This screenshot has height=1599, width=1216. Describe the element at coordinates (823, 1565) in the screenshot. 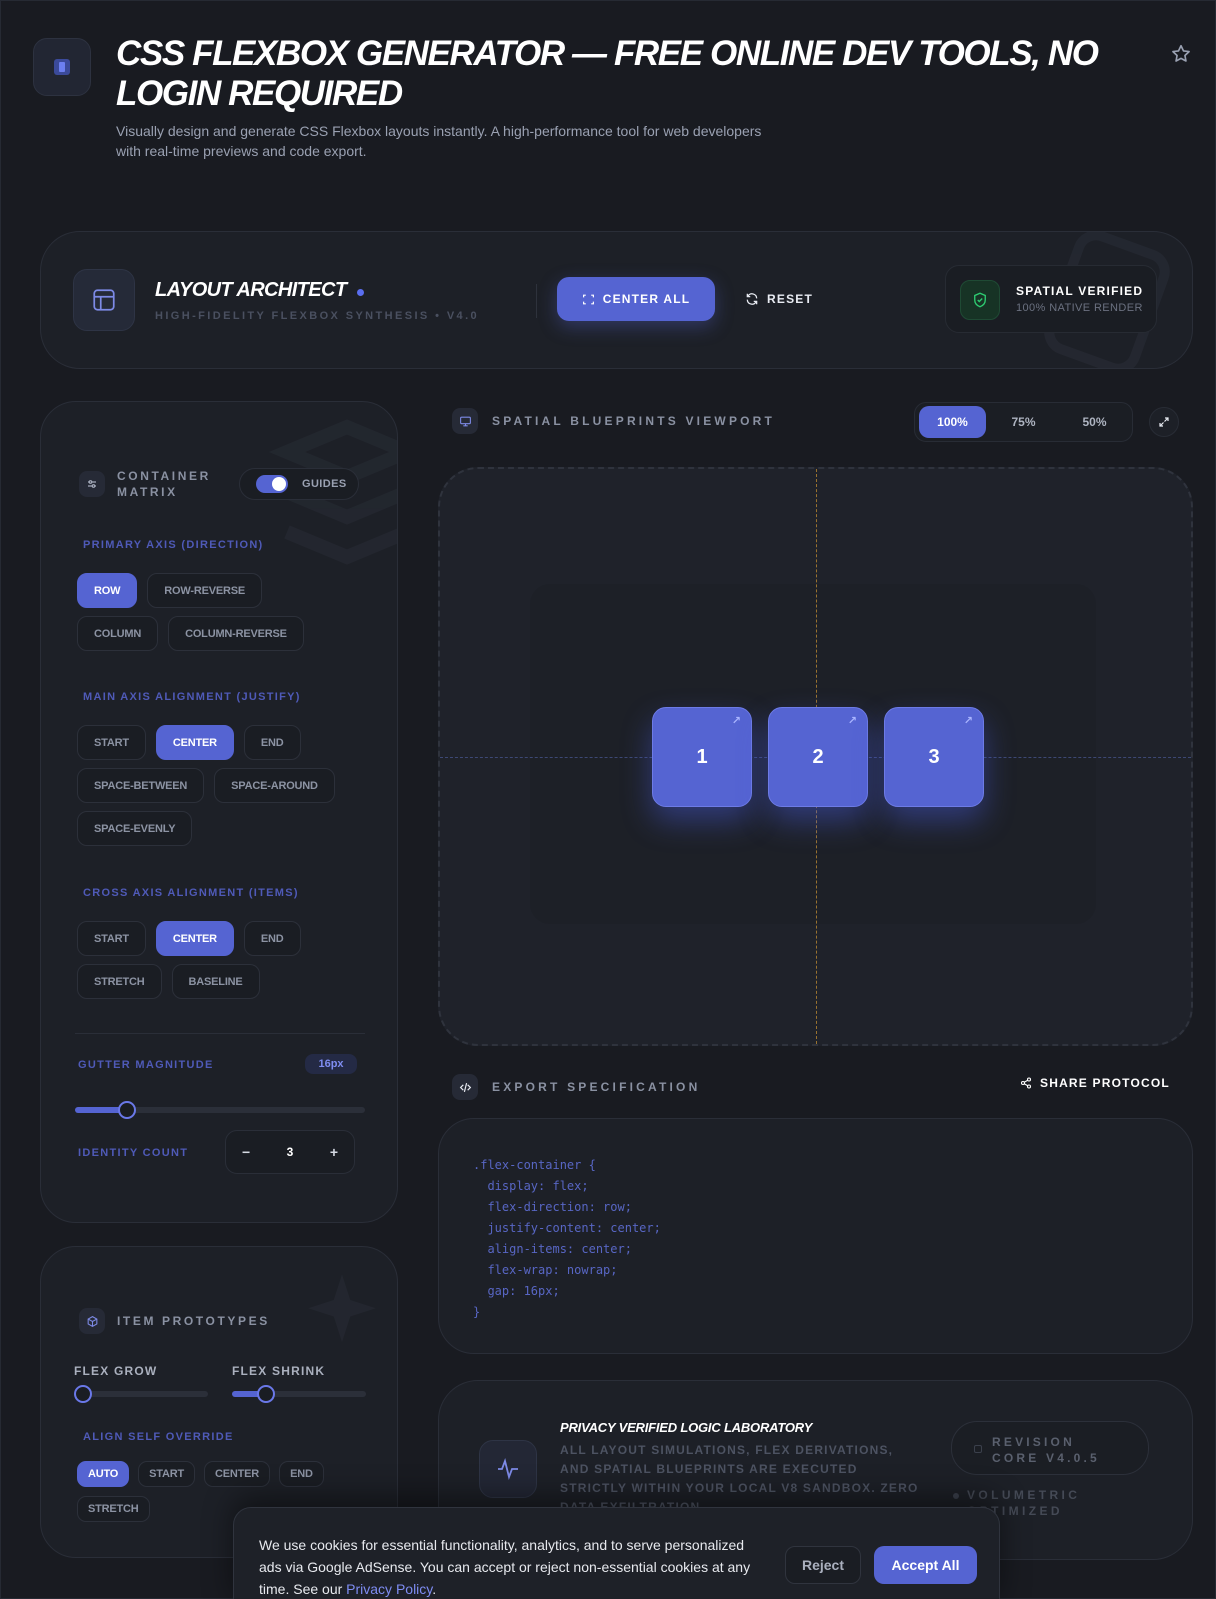

I see `reject-cookies-button: Reject` at that location.